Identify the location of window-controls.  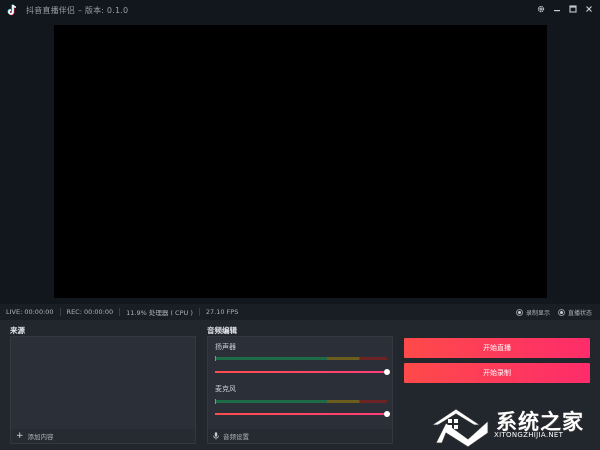
(565, 9).